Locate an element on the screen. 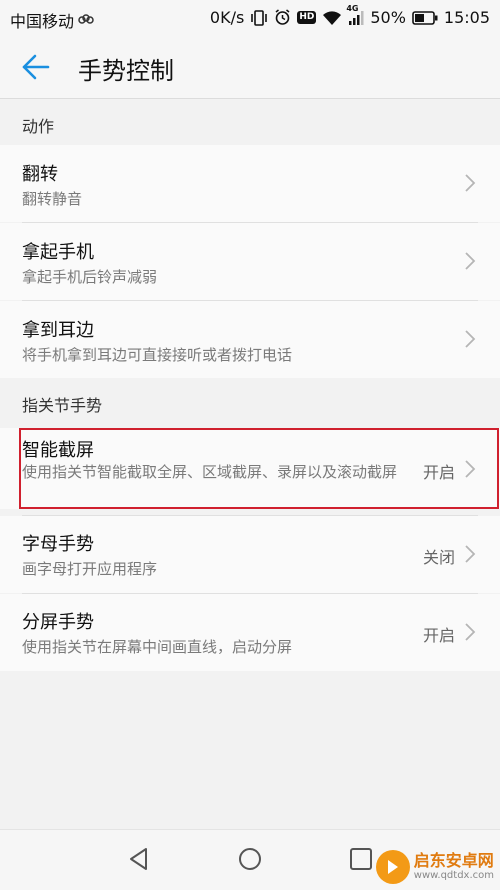  nav-home-button is located at coordinates (250, 859).